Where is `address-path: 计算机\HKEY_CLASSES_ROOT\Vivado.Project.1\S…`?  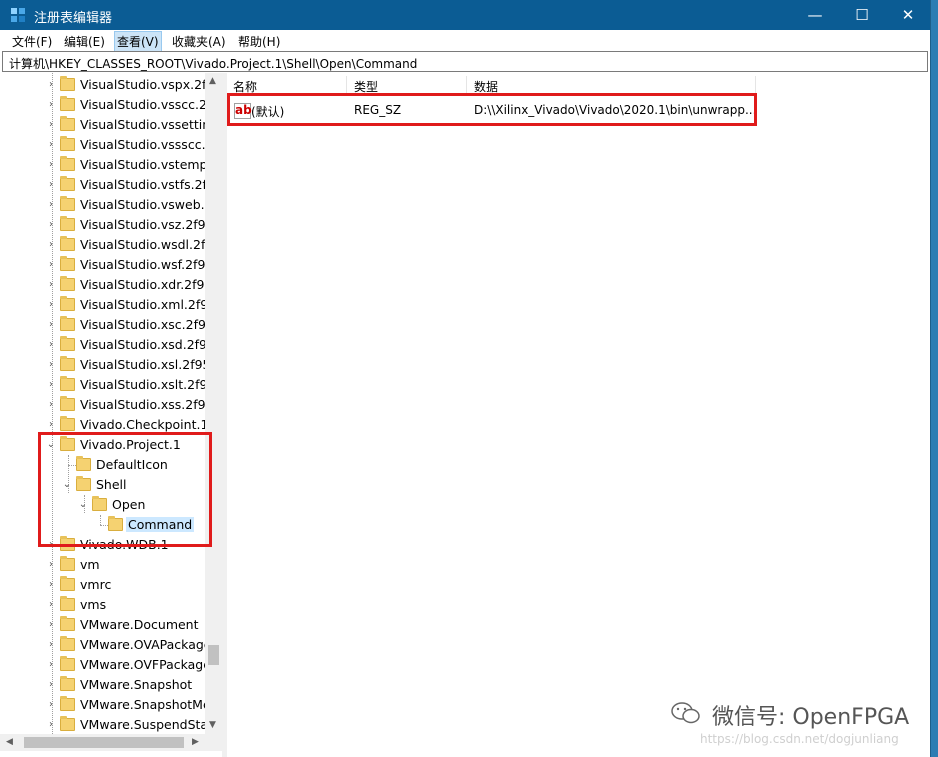
address-path: 计算机\HKEY_CLASSES_ROOT\Vivado.Project.1\S… is located at coordinates (213, 64).